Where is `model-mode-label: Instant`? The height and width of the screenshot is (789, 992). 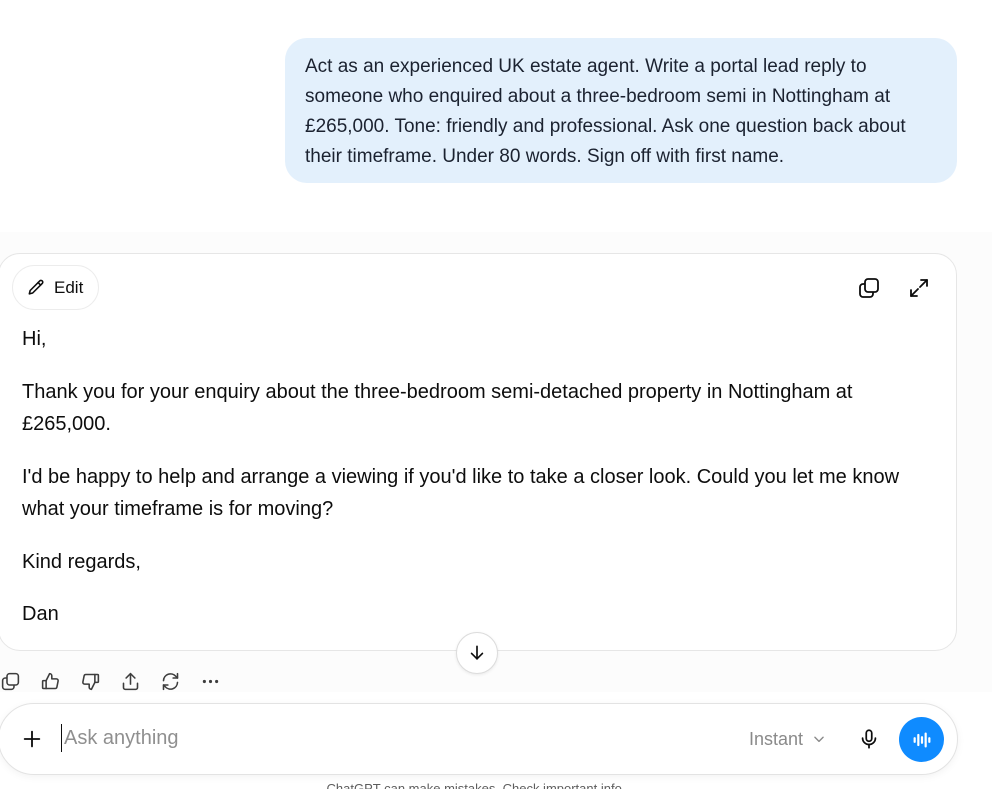 model-mode-label: Instant is located at coordinates (776, 738).